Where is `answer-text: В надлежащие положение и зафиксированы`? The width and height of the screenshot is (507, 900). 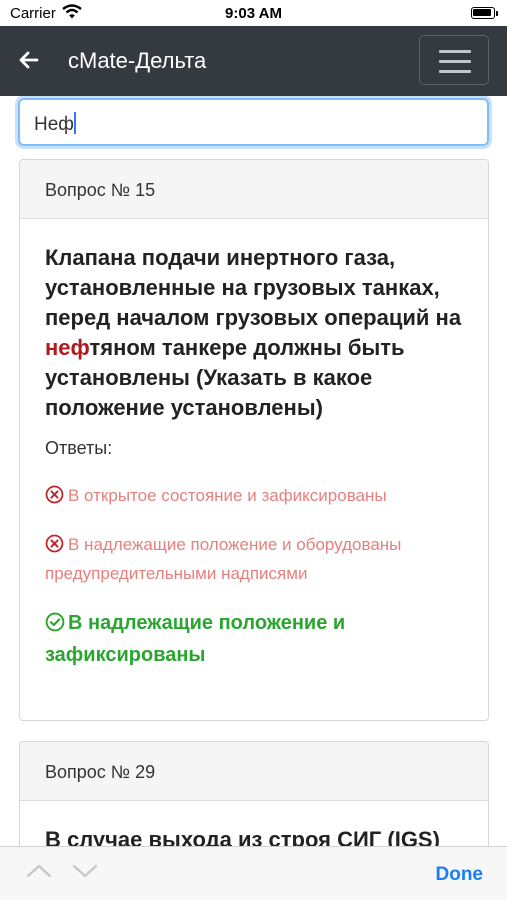 answer-text: В надлежащие положение и зафиксированы is located at coordinates (195, 639).